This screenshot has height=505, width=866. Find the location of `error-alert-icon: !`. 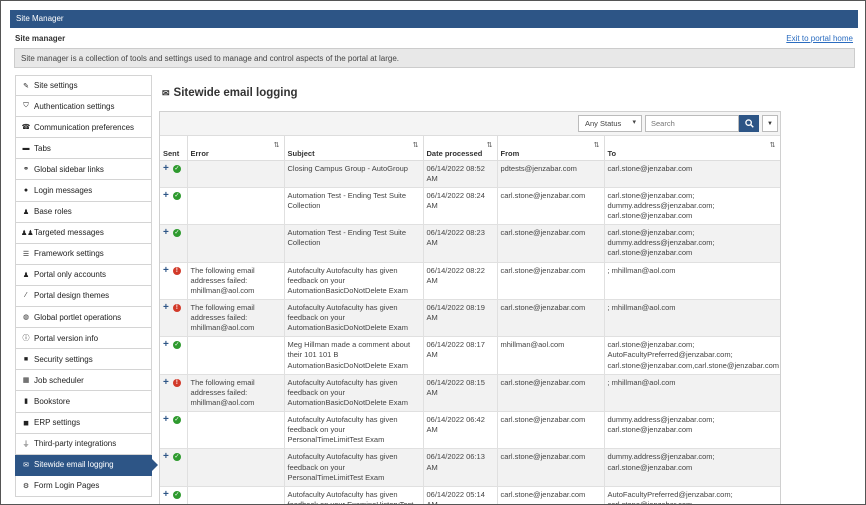

error-alert-icon: ! is located at coordinates (176, 382).